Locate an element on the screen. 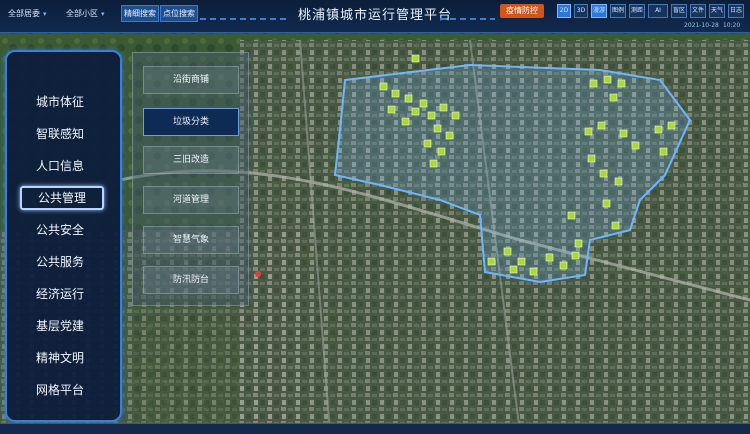 This screenshot has height=434, width=750. page-title: 桃浦镇城市运行管理平台 is located at coordinates (374, 15).